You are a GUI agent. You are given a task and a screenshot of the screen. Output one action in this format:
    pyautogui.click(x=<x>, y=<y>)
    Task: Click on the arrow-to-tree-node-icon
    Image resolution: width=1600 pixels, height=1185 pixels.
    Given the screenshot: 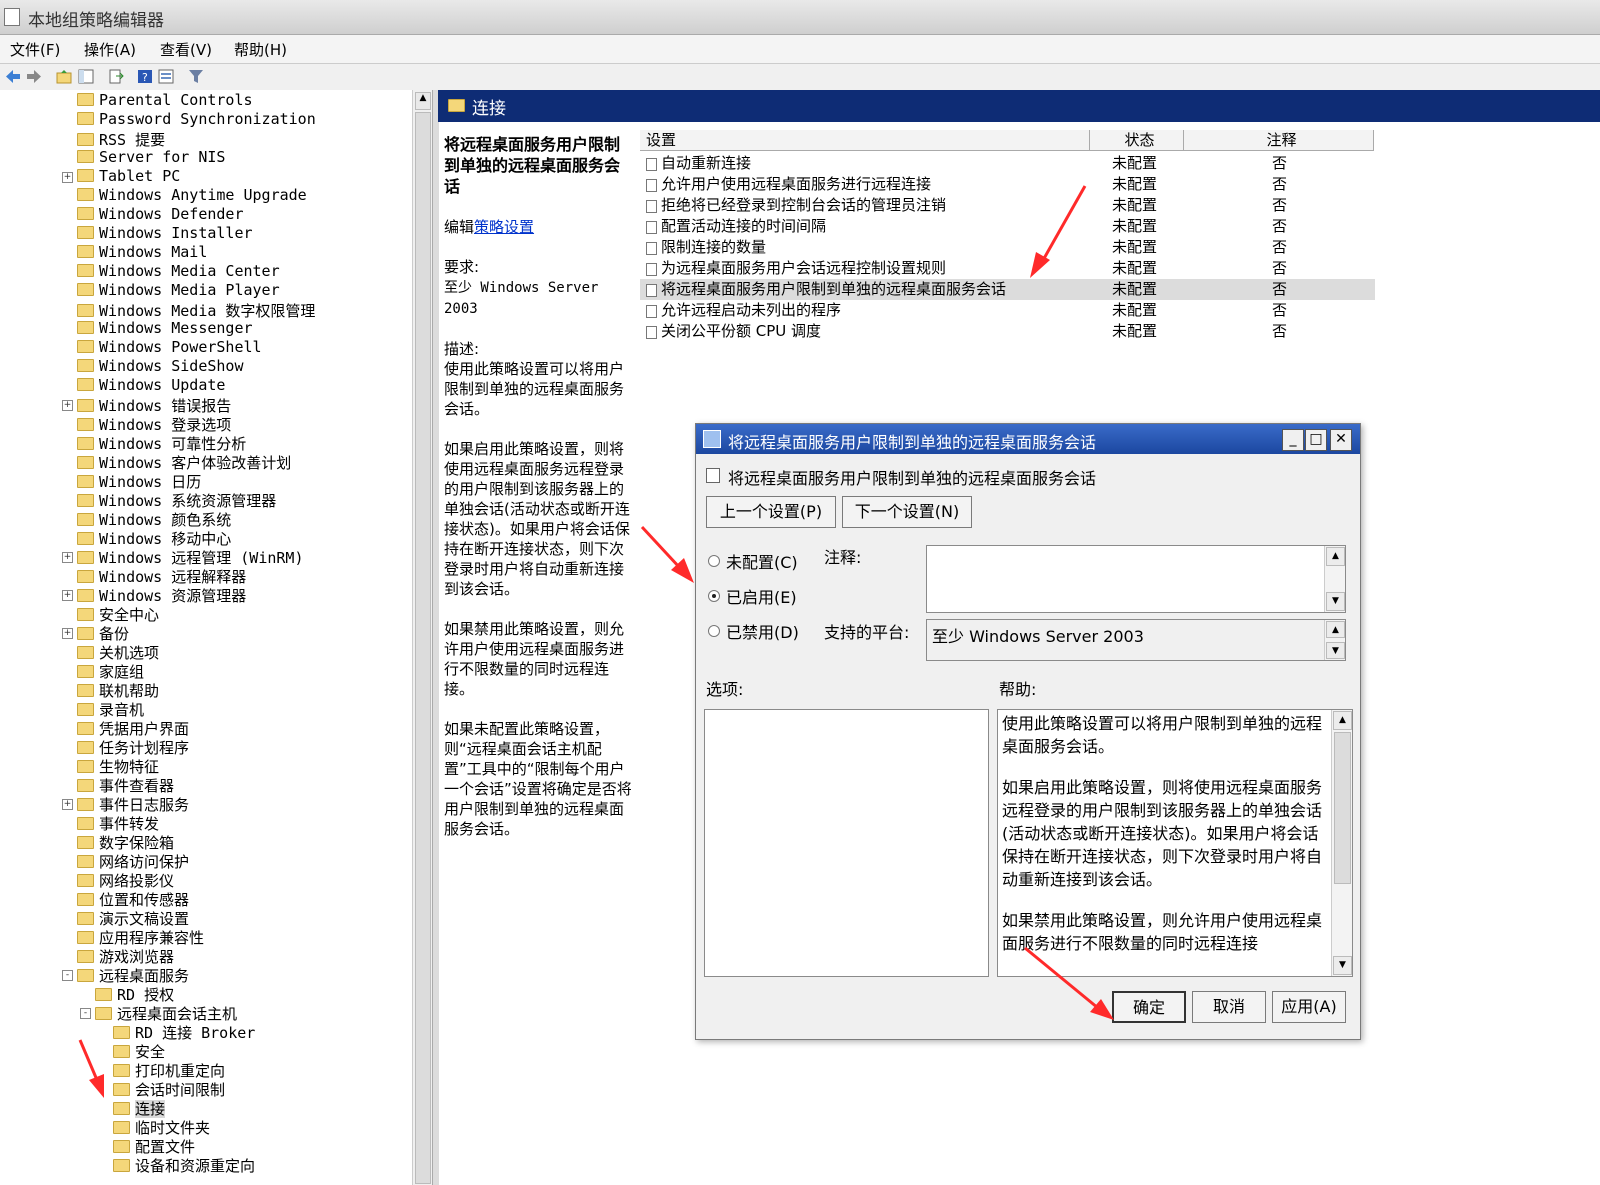 What is the action you would take?
    pyautogui.click(x=91, y=1068)
    